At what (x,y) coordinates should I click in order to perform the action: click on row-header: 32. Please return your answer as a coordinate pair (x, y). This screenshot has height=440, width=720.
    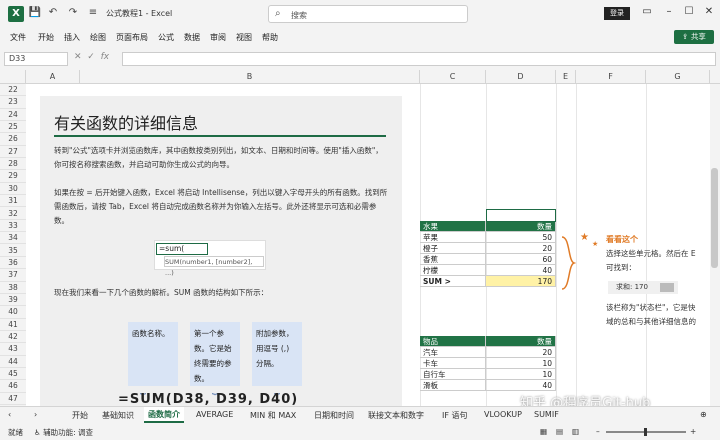
    Looking at the image, I should click on (13, 213).